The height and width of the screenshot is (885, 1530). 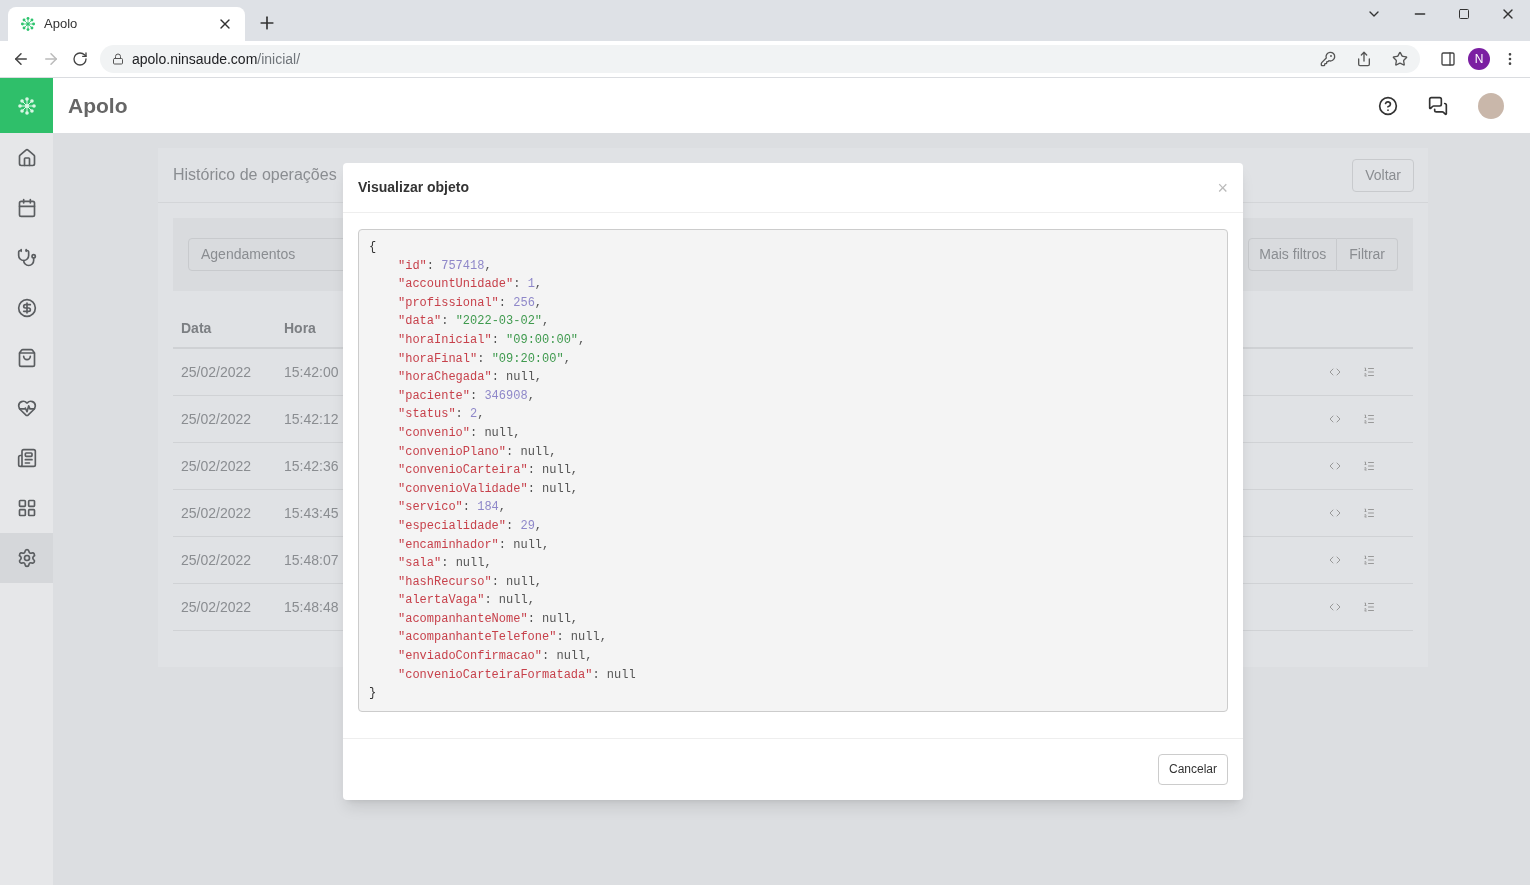 I want to click on code-line: "id": 757418,, so click(x=444, y=266).